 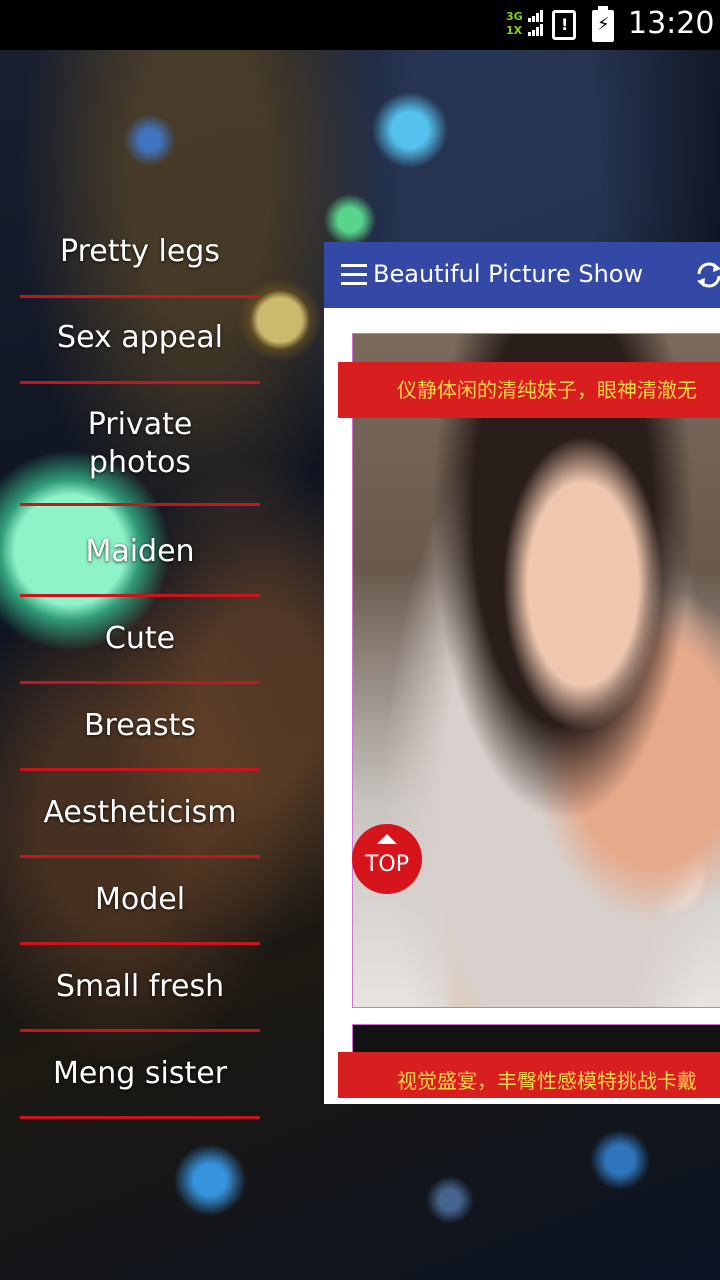 What do you see at coordinates (529, 1075) in the screenshot?
I see `photo-caption-banner: 视觉盛宴，丰臀性感模特挑战卡戴` at bounding box center [529, 1075].